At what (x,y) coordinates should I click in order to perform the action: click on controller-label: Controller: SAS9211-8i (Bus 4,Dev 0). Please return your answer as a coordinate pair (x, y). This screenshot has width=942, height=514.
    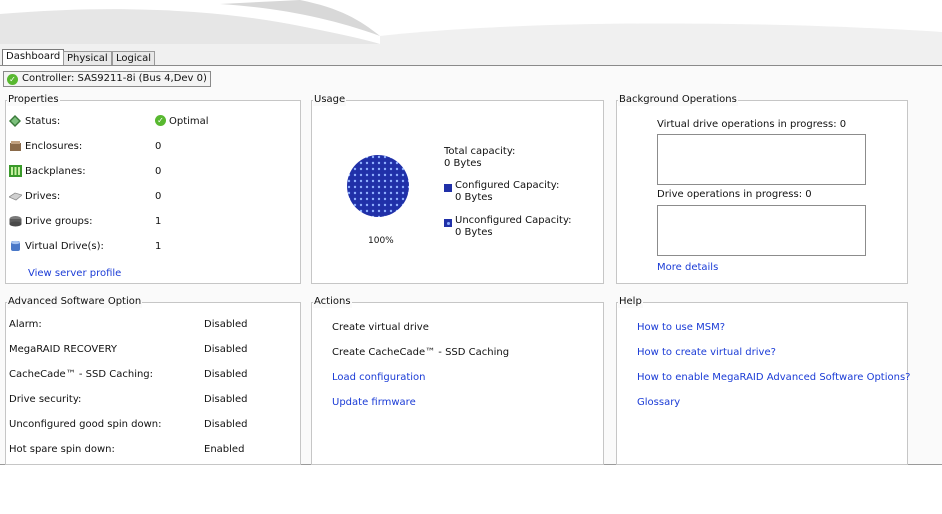
    Looking at the image, I should click on (114, 78).